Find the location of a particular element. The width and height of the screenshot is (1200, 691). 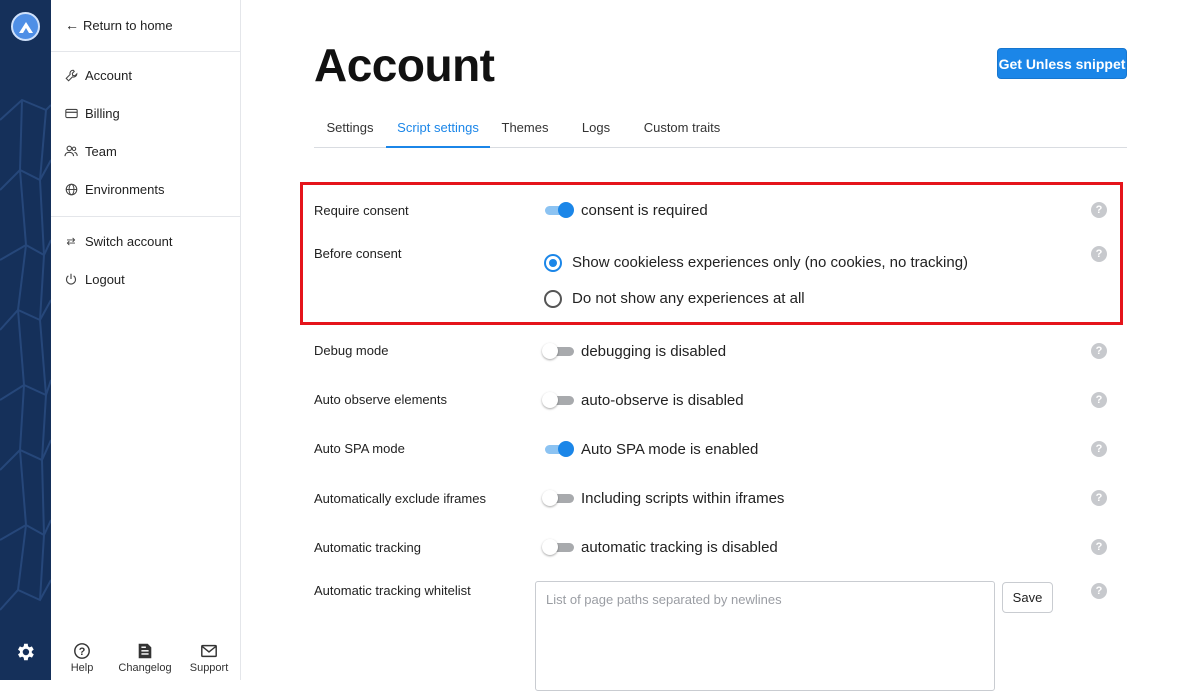

tab-themes: Themes is located at coordinates (525, 128).